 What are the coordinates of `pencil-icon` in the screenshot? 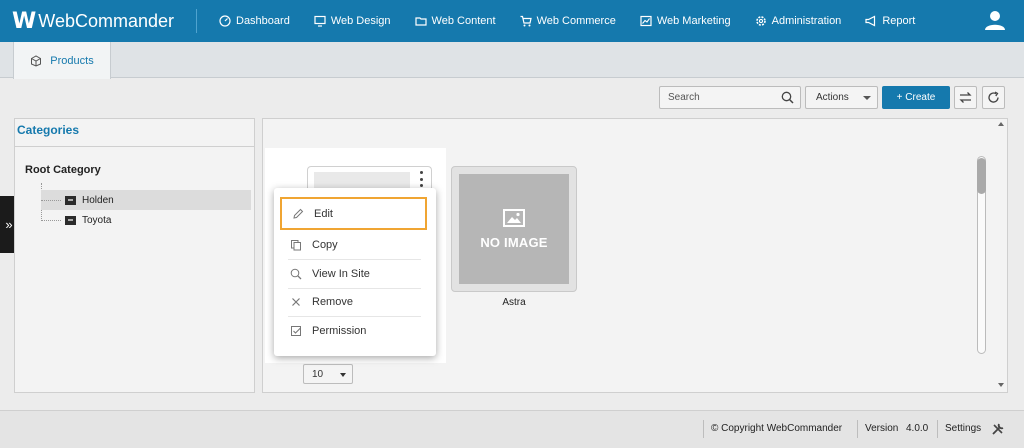 It's located at (298, 213).